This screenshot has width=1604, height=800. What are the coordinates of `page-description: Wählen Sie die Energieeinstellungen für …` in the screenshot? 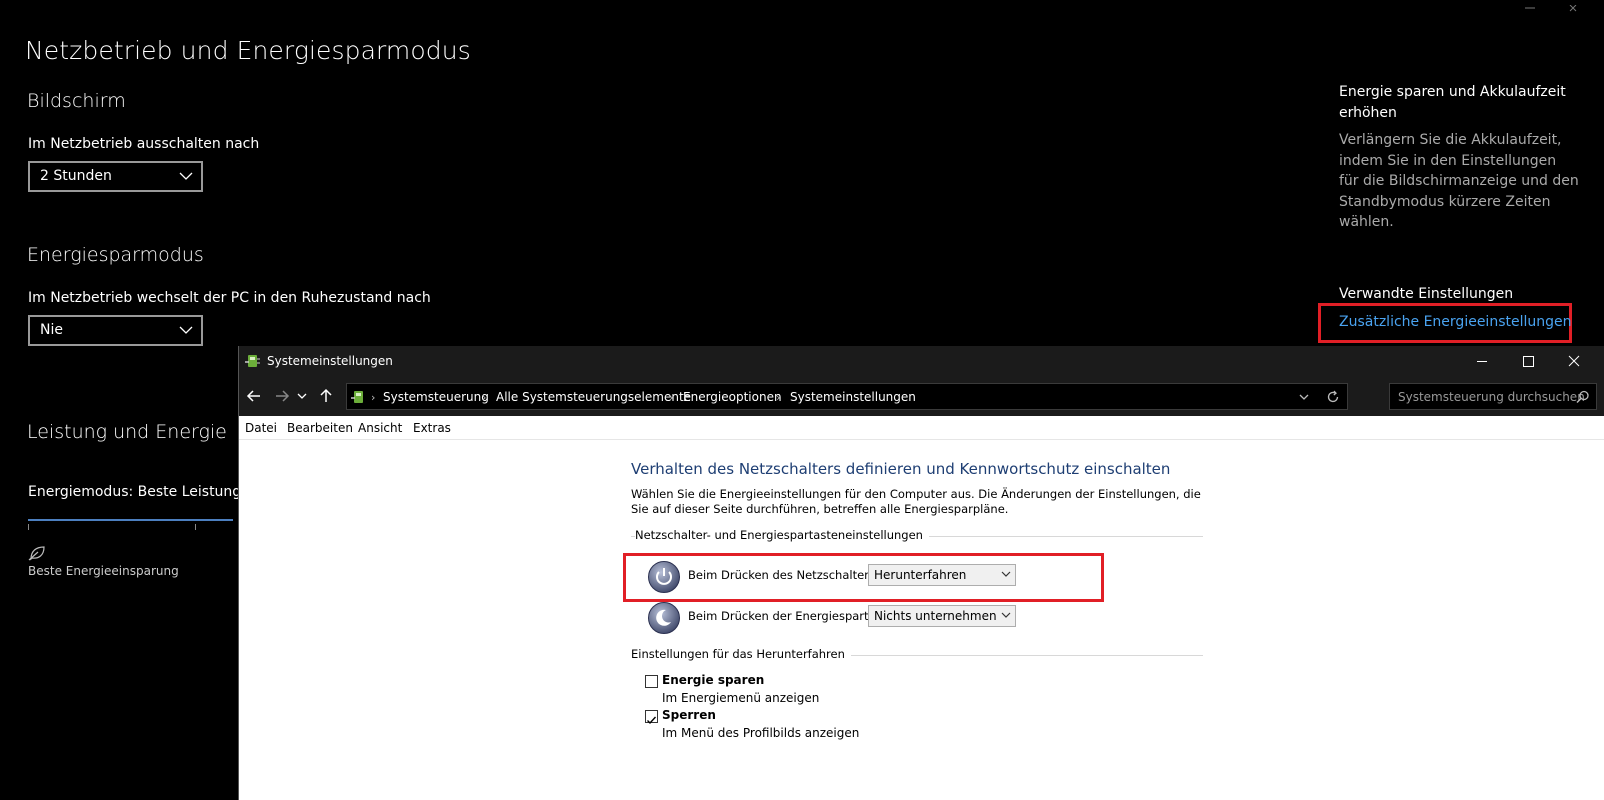 It's located at (916, 501).